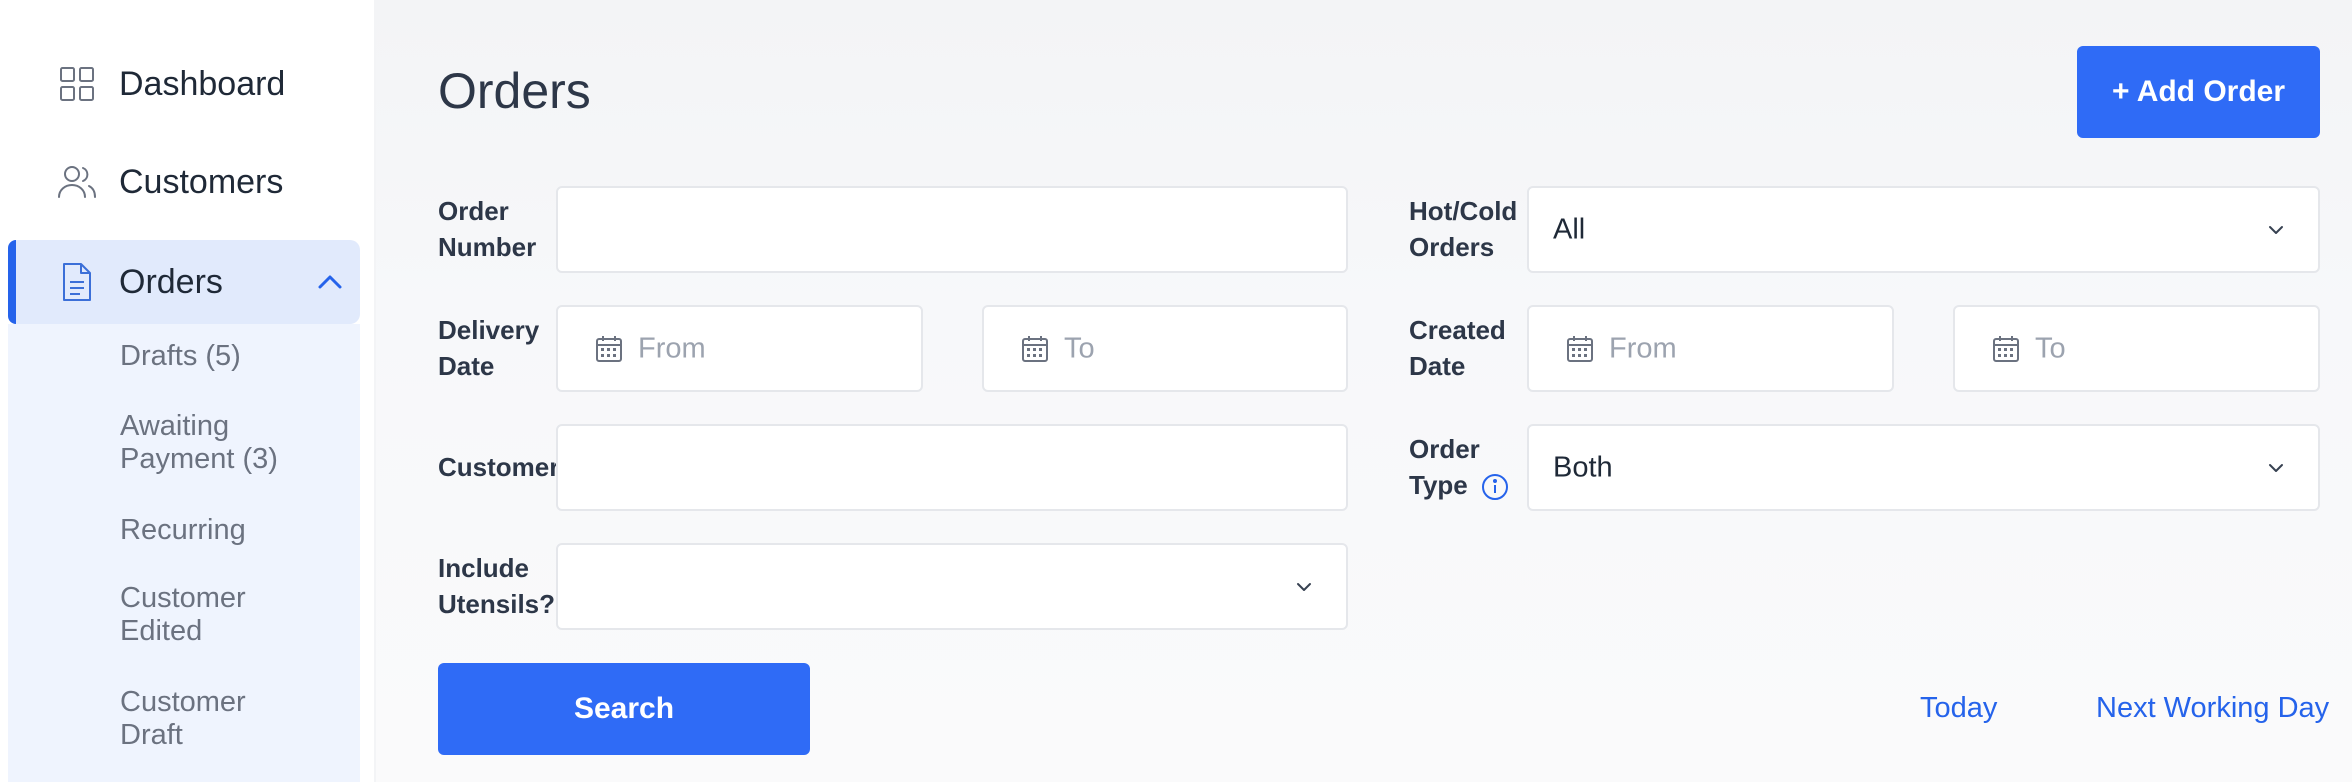 The image size is (2352, 782). I want to click on submenu-item-customer-draft: Customer Draft, so click(195, 719).